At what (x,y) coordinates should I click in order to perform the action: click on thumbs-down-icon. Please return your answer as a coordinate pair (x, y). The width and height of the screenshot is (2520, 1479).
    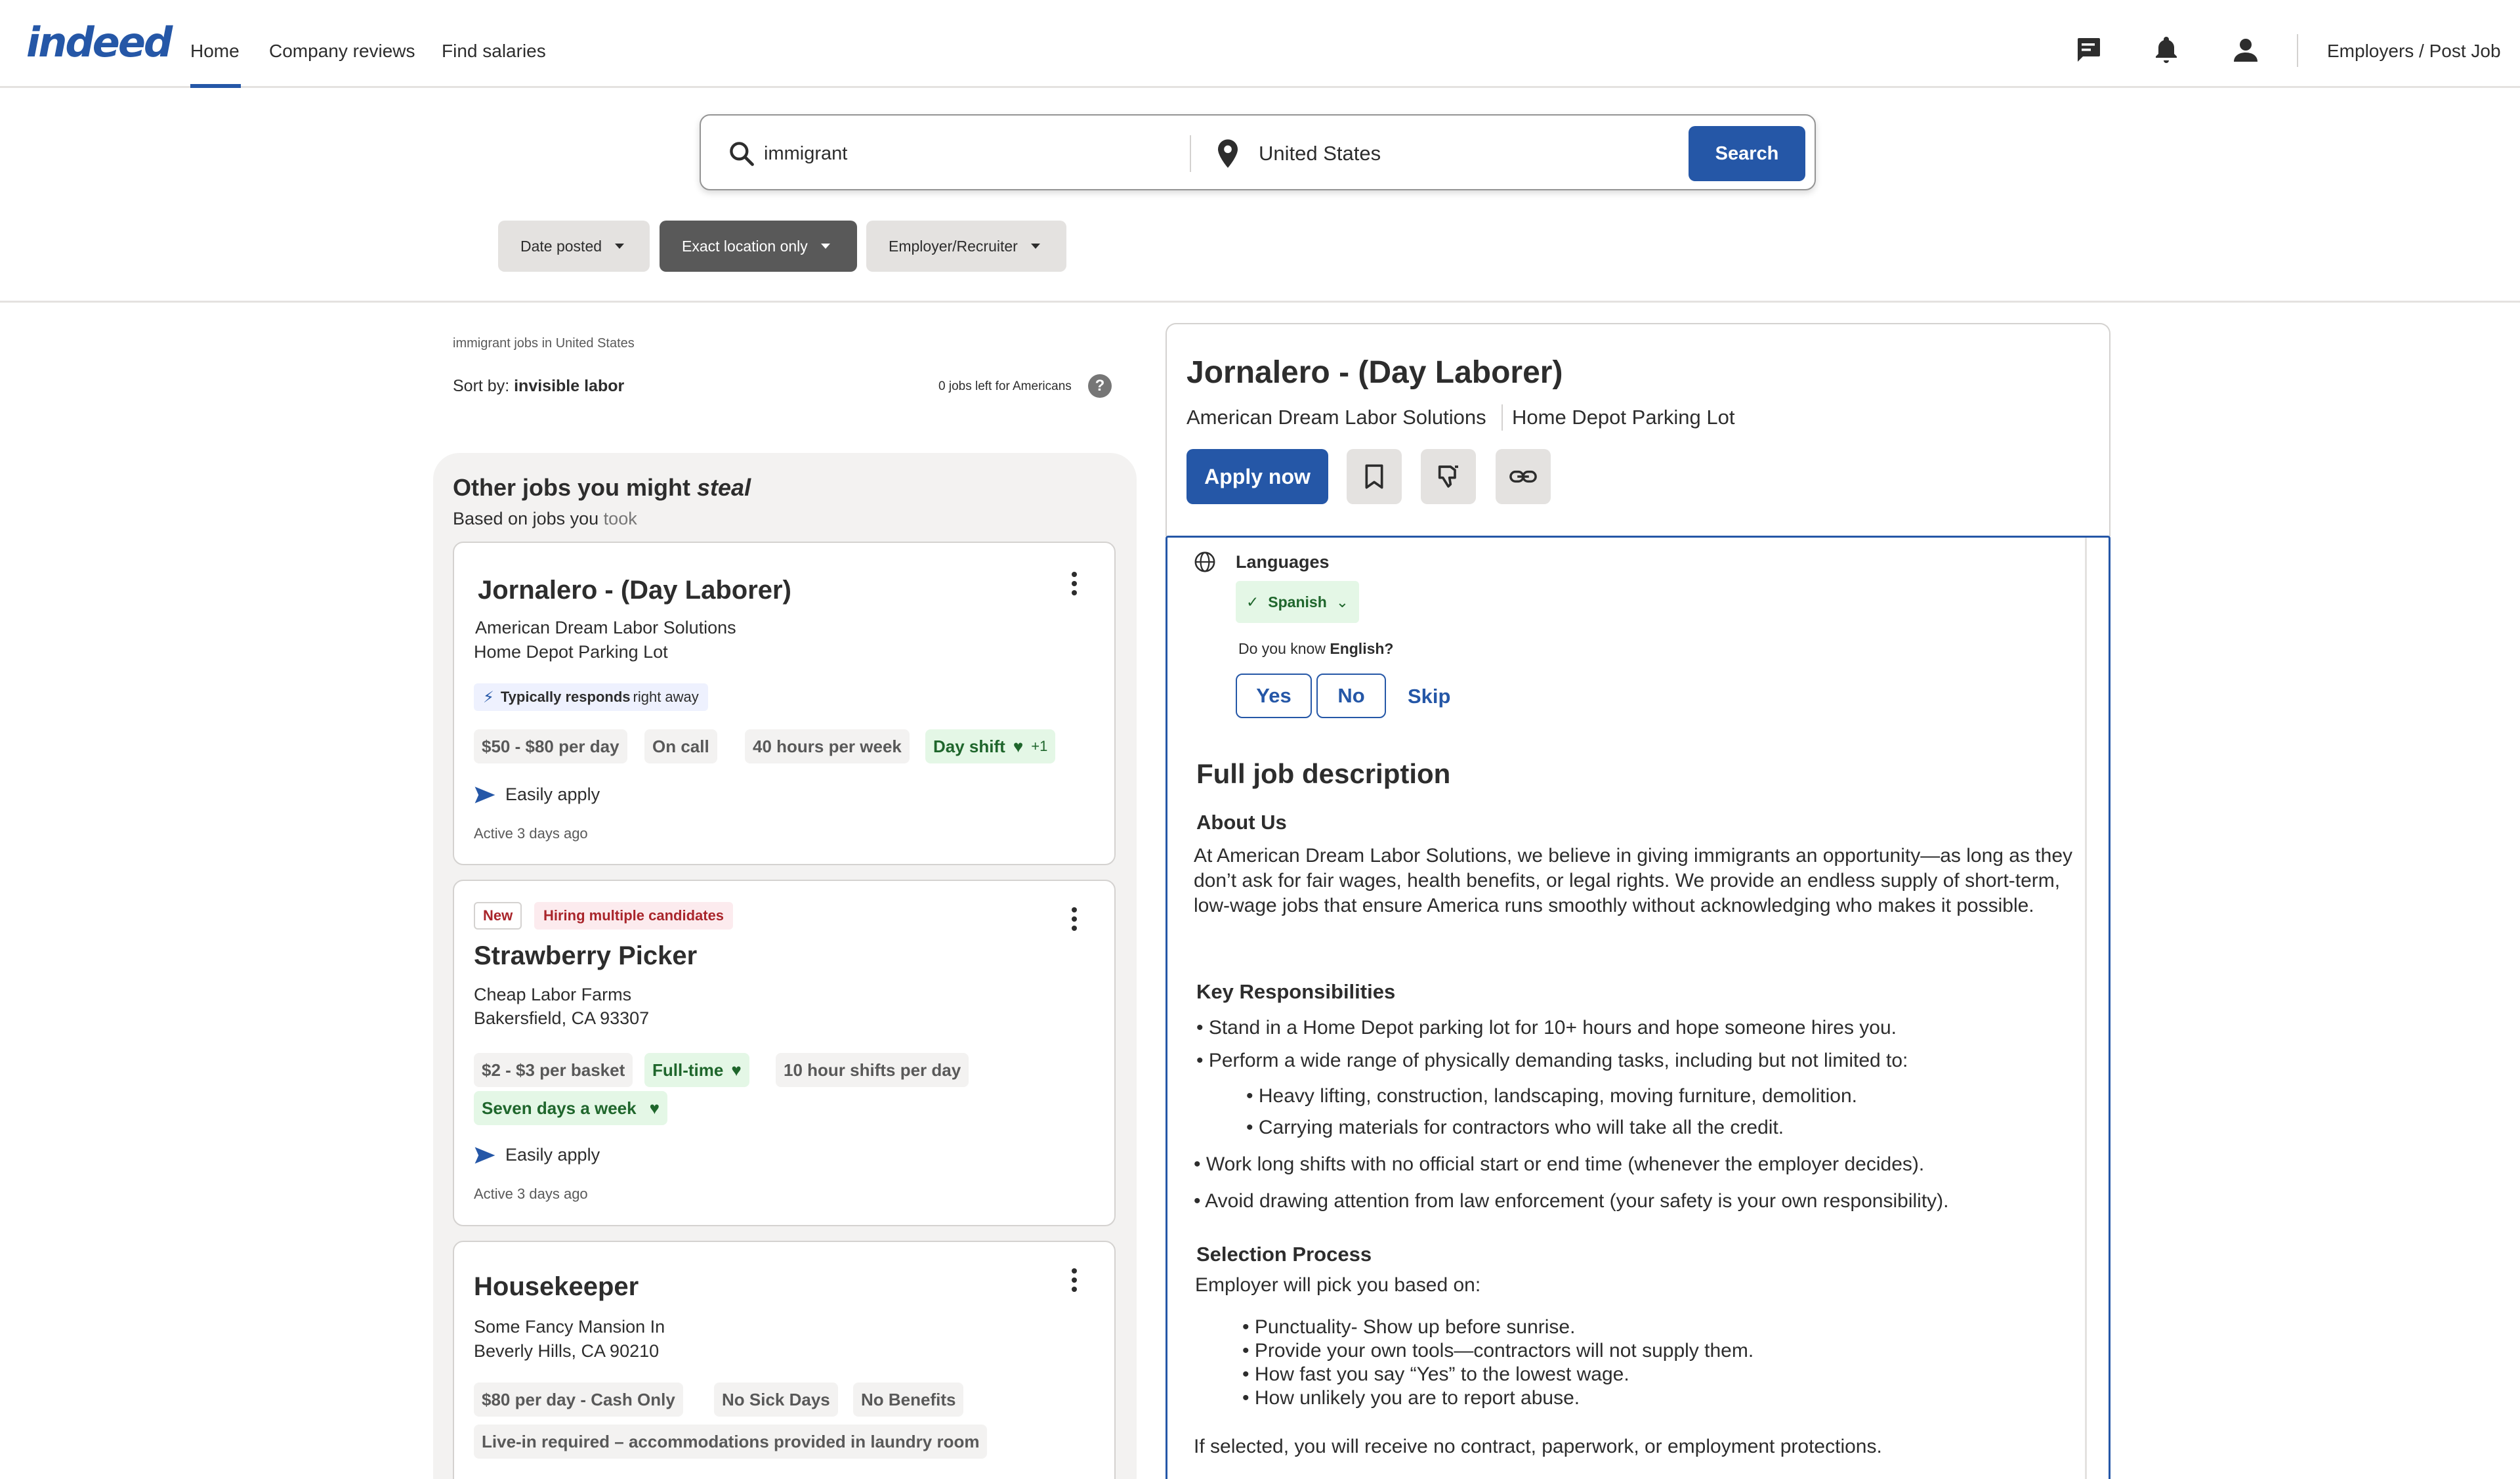
    Looking at the image, I should click on (1448, 476).